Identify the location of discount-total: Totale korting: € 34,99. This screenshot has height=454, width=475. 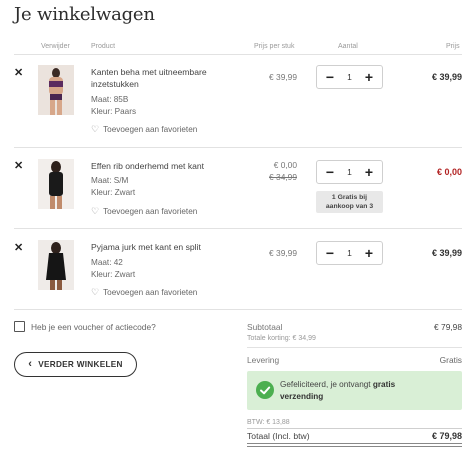
(281, 338).